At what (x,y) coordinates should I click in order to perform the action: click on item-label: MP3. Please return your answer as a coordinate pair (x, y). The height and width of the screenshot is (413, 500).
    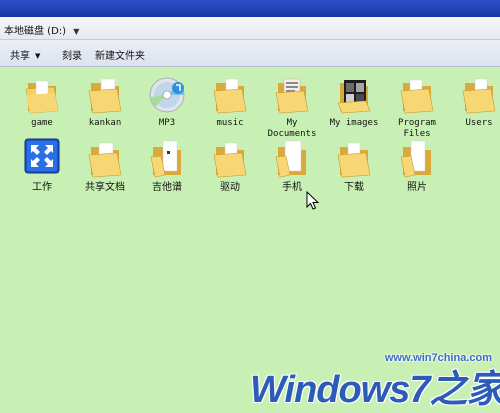
    Looking at the image, I should click on (167, 123).